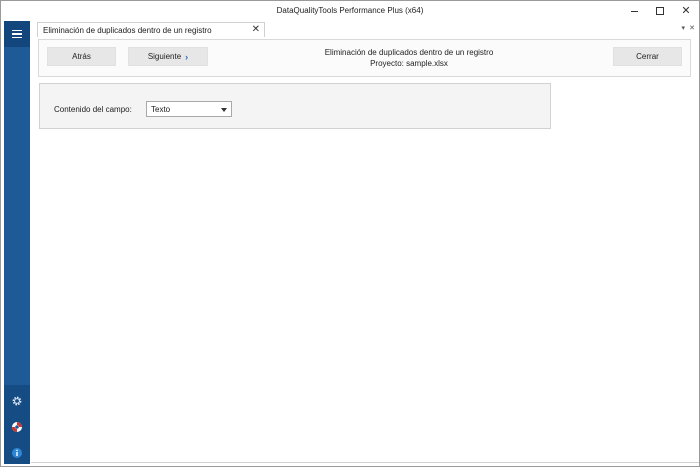 The width and height of the screenshot is (700, 467). What do you see at coordinates (409, 63) in the screenshot?
I see `project-label: Proyecto: sample.xlsx` at bounding box center [409, 63].